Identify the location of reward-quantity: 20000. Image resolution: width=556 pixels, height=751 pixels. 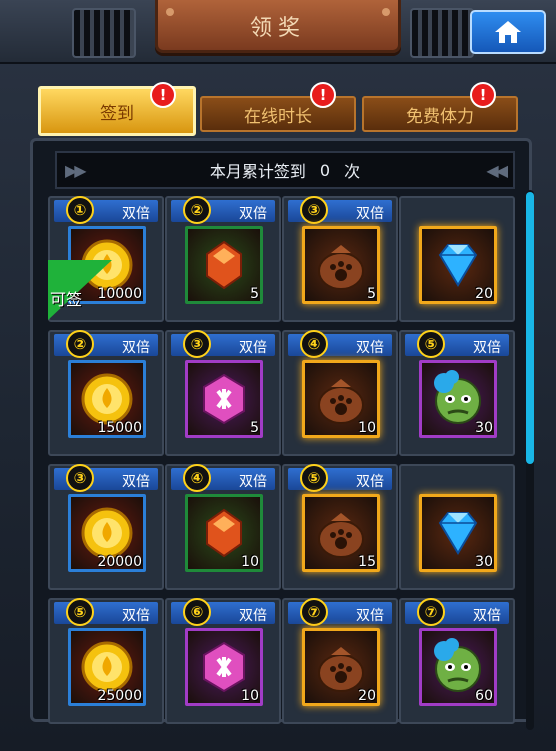
(119, 562).